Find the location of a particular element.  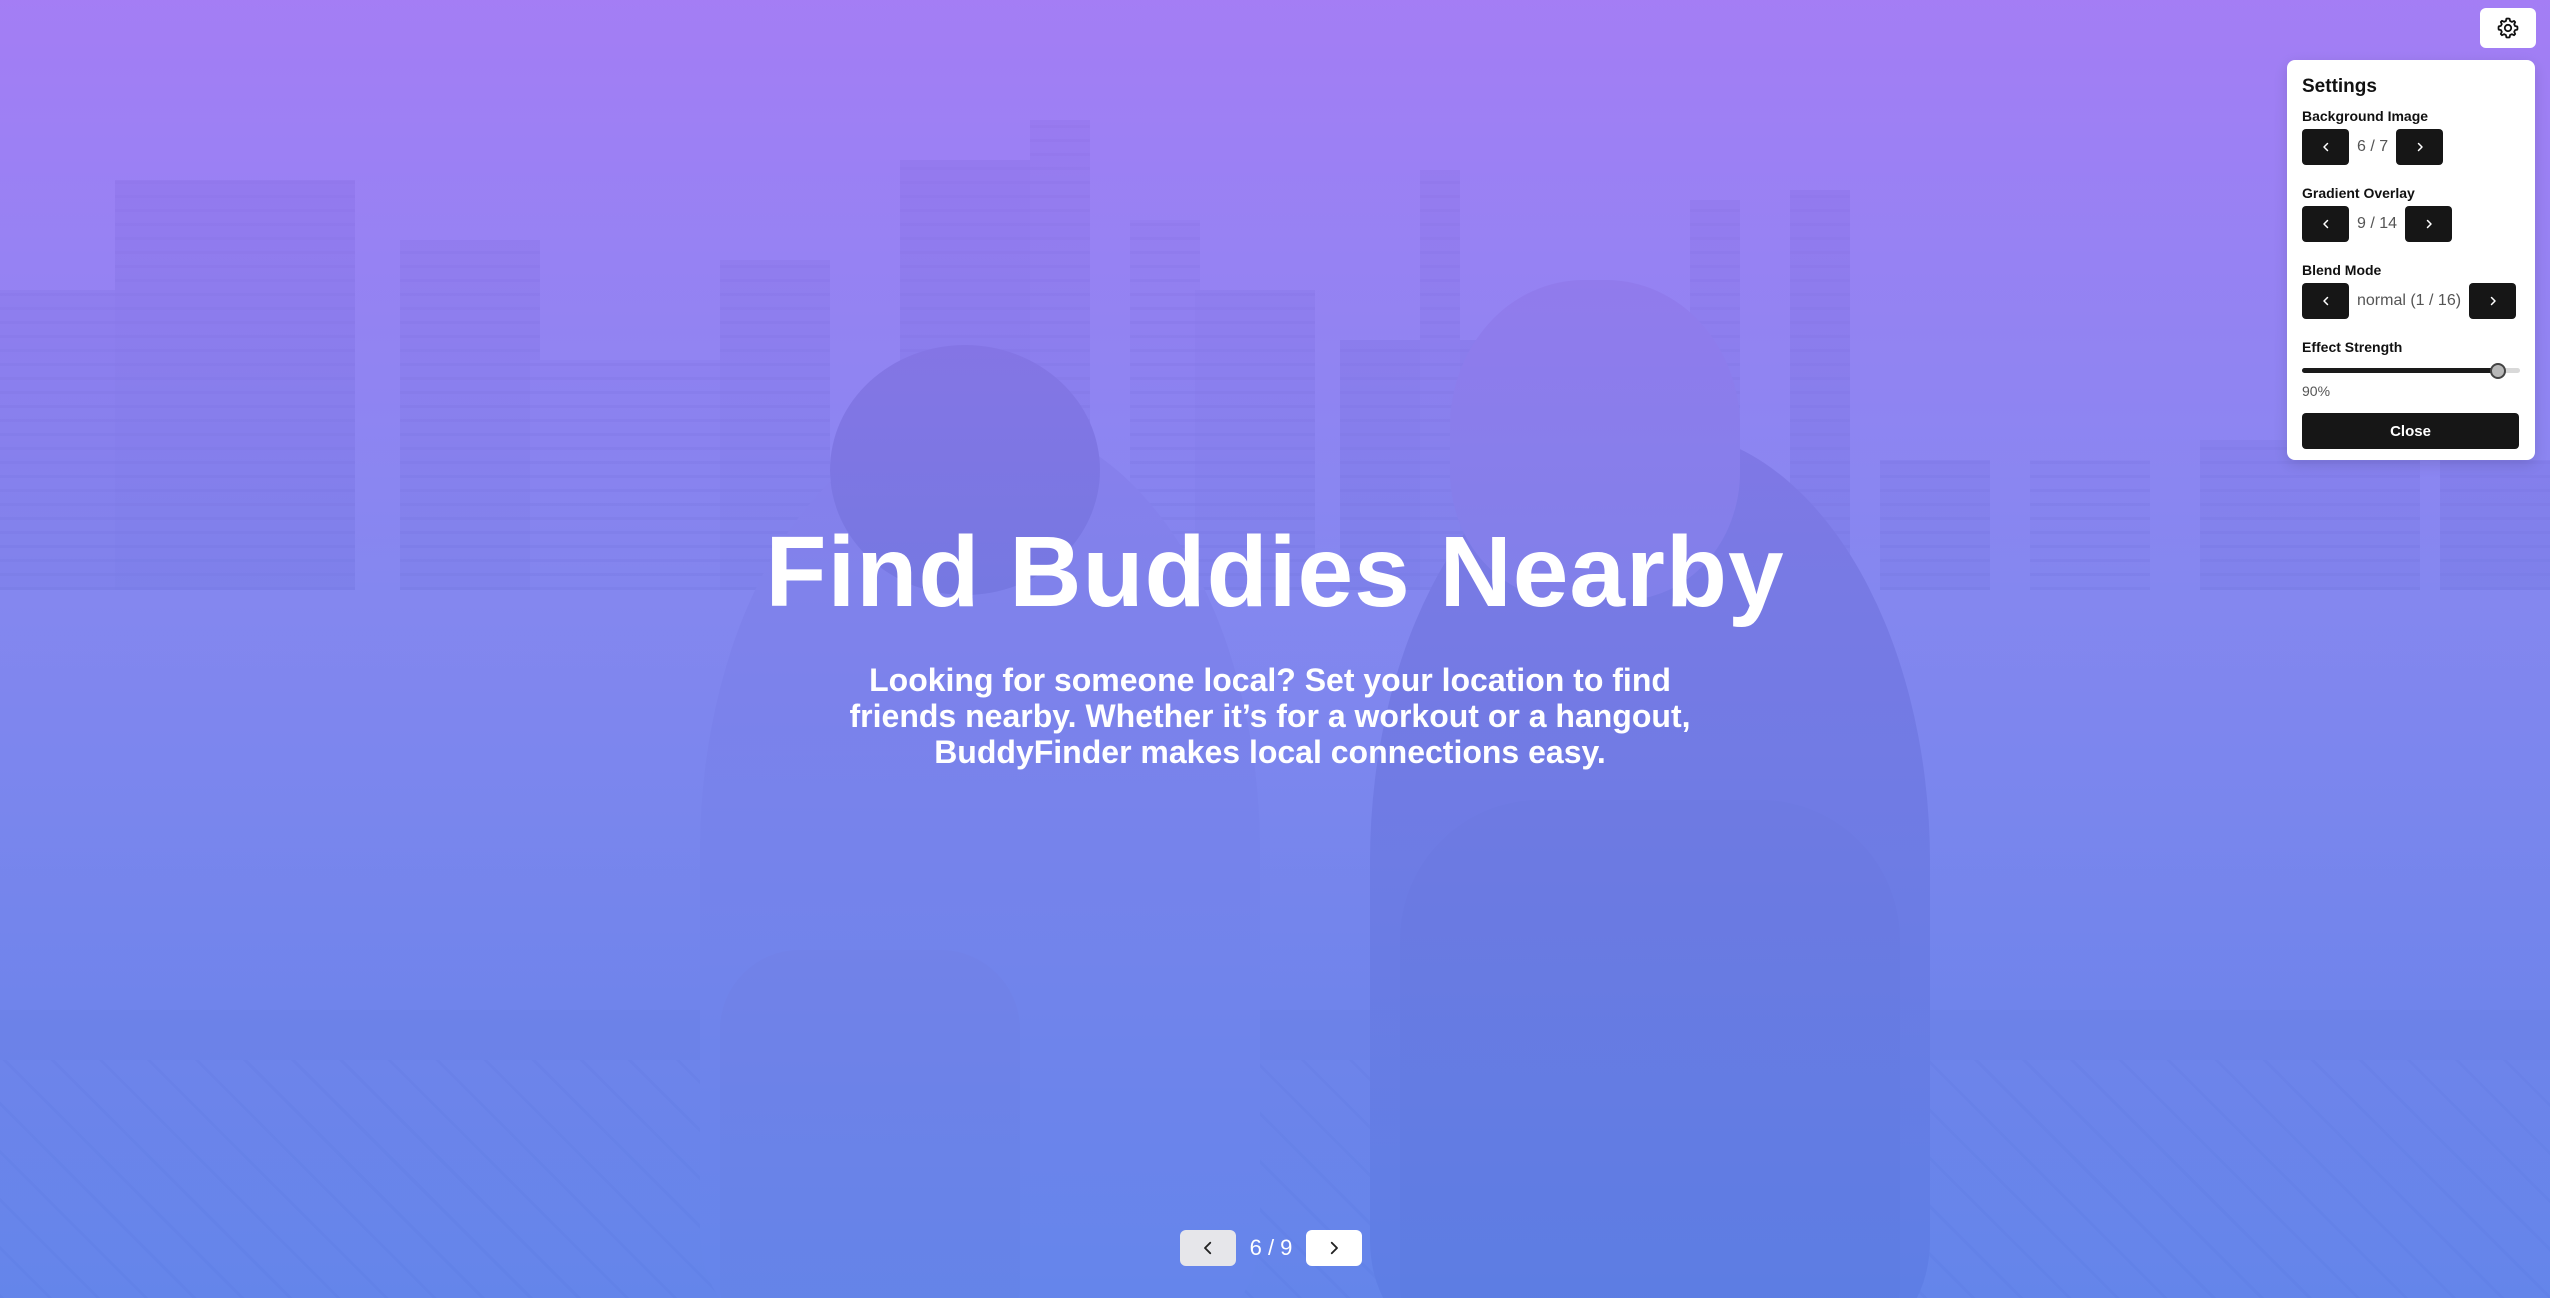

settings-toggle-button is located at coordinates (2508, 28).